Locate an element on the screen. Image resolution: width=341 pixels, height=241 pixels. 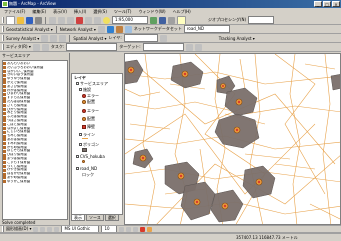
rectangle-icon is located at coordinates (50, 229).